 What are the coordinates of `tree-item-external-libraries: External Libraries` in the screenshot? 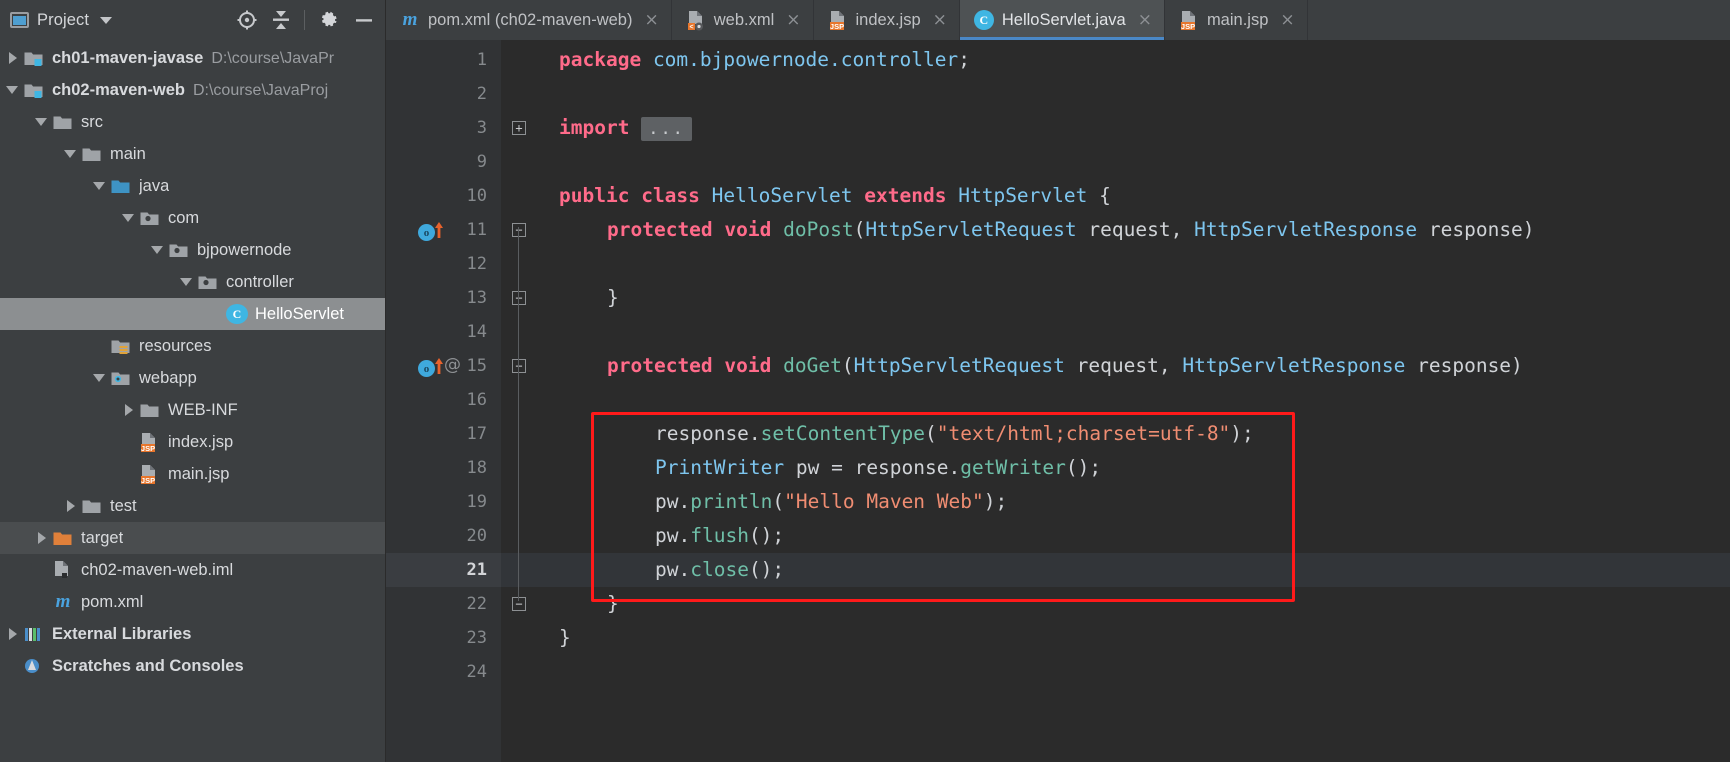 It's located at (192, 634).